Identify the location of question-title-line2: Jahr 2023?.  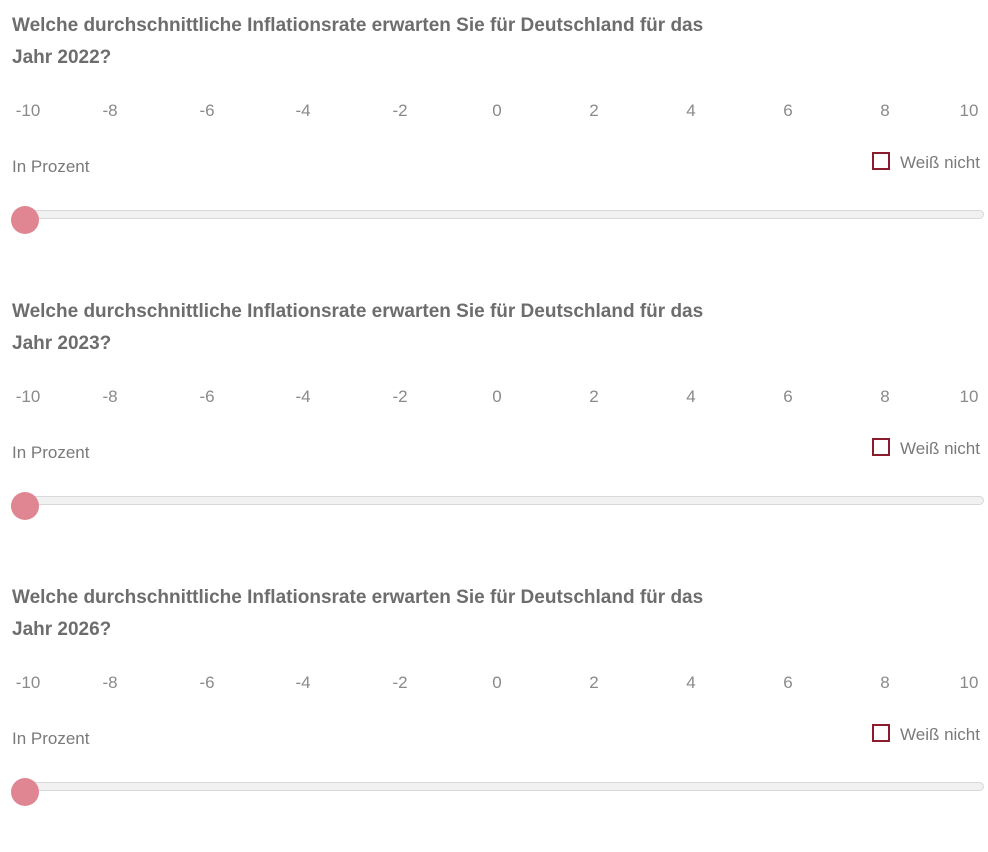
(62, 343).